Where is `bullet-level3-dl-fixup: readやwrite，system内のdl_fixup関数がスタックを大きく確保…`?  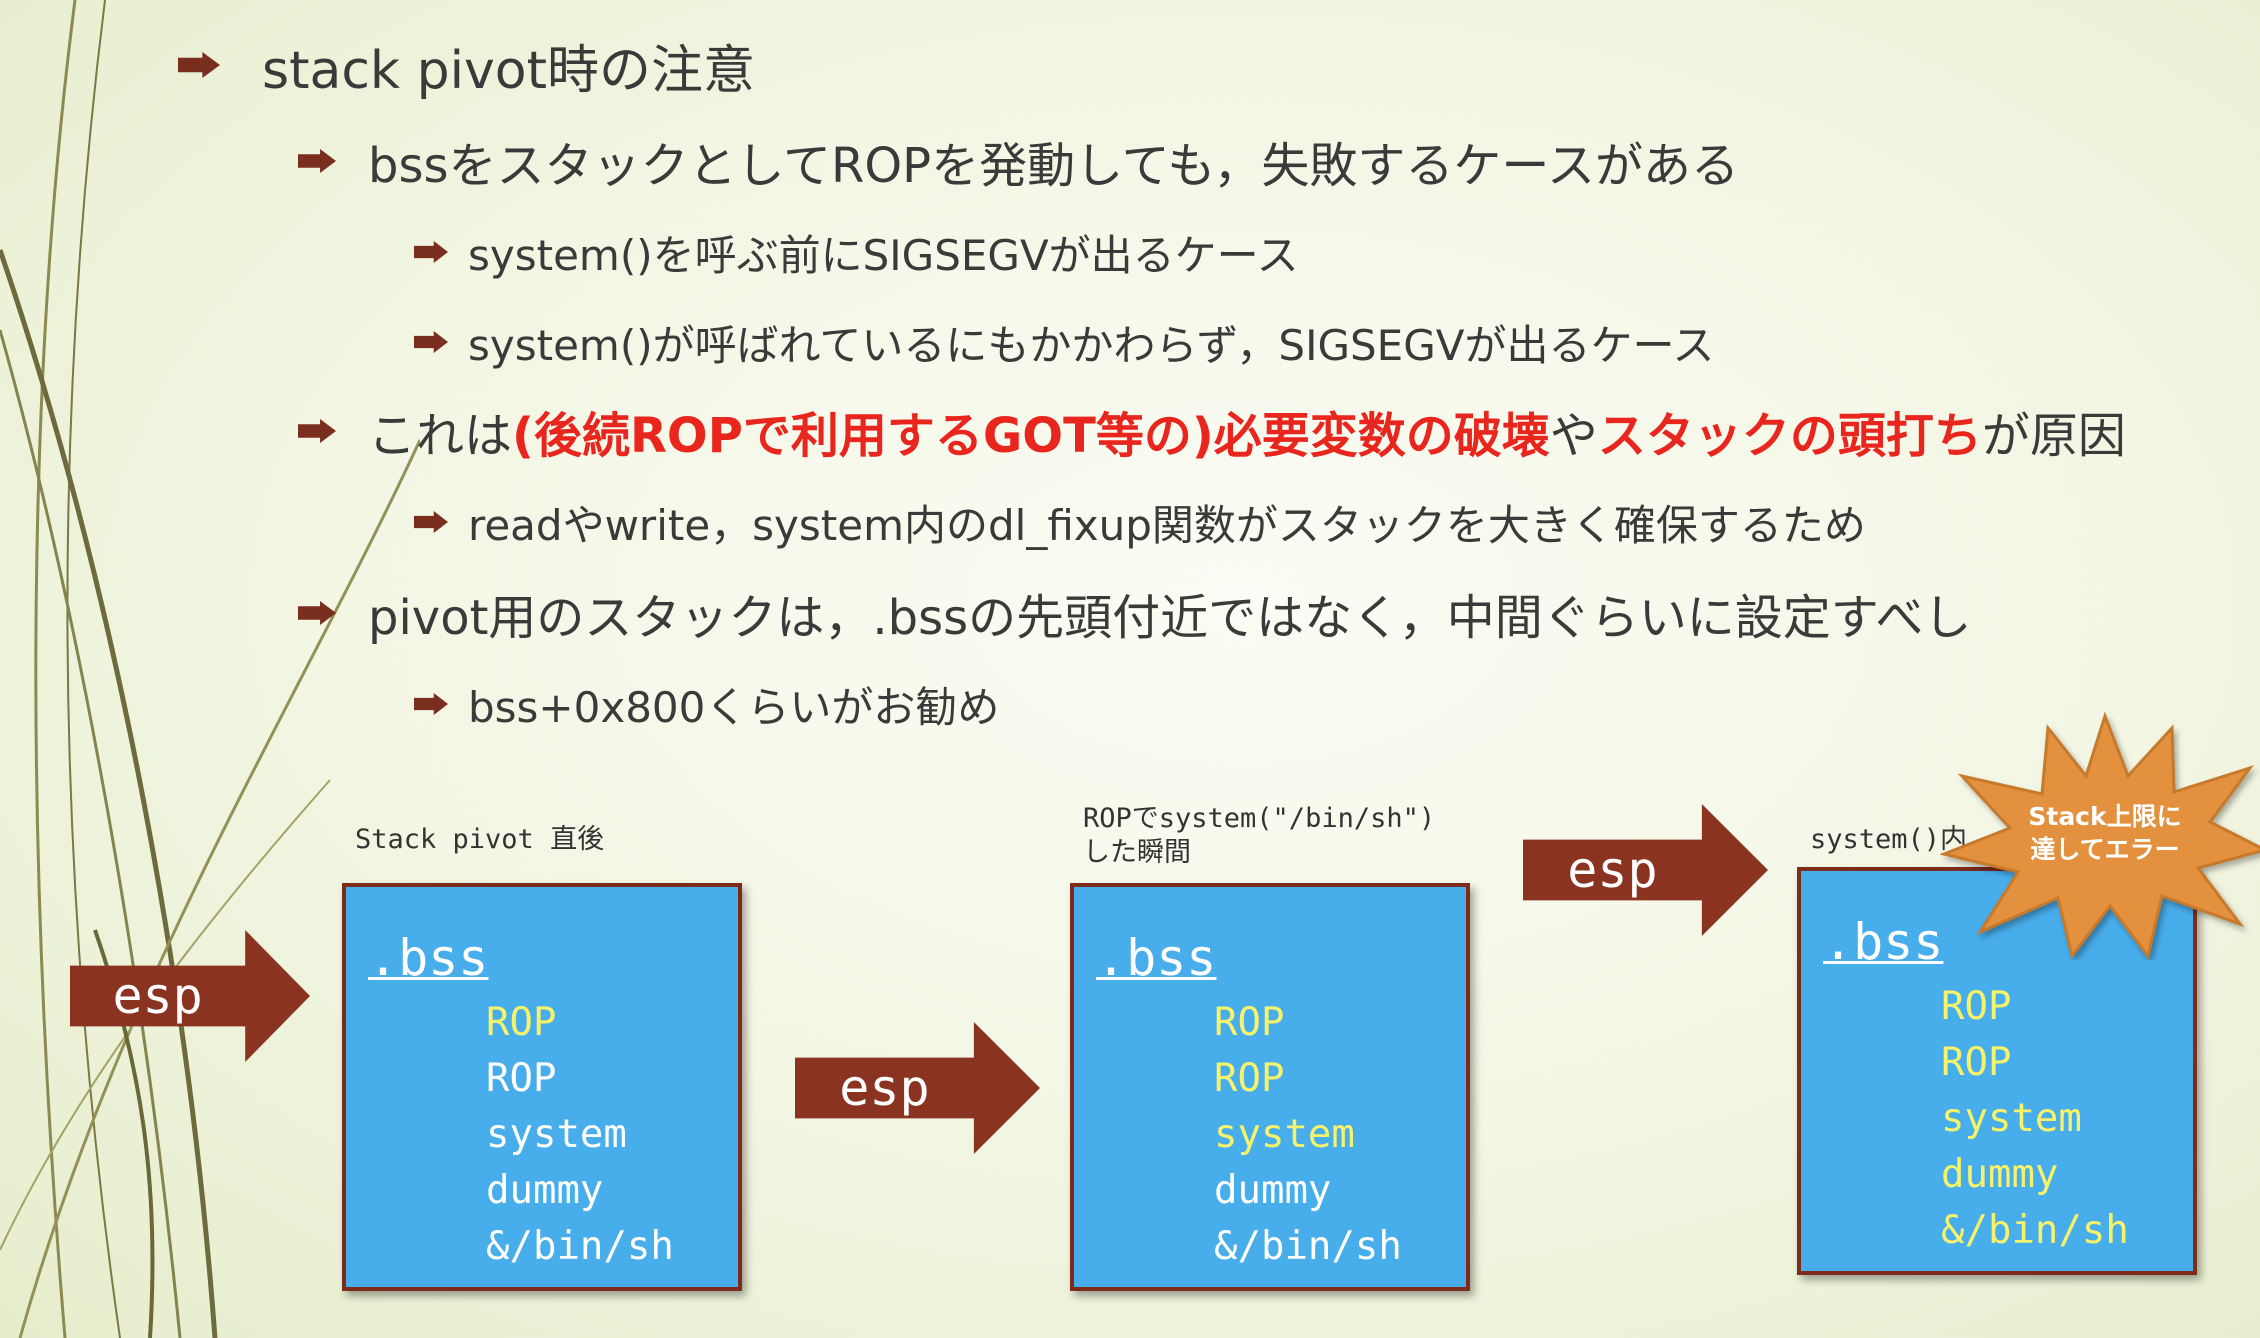 bullet-level3-dl-fixup: readやwrite，system内のdl_fixup関数がスタックを大きく確保… is located at coordinates (1140, 522).